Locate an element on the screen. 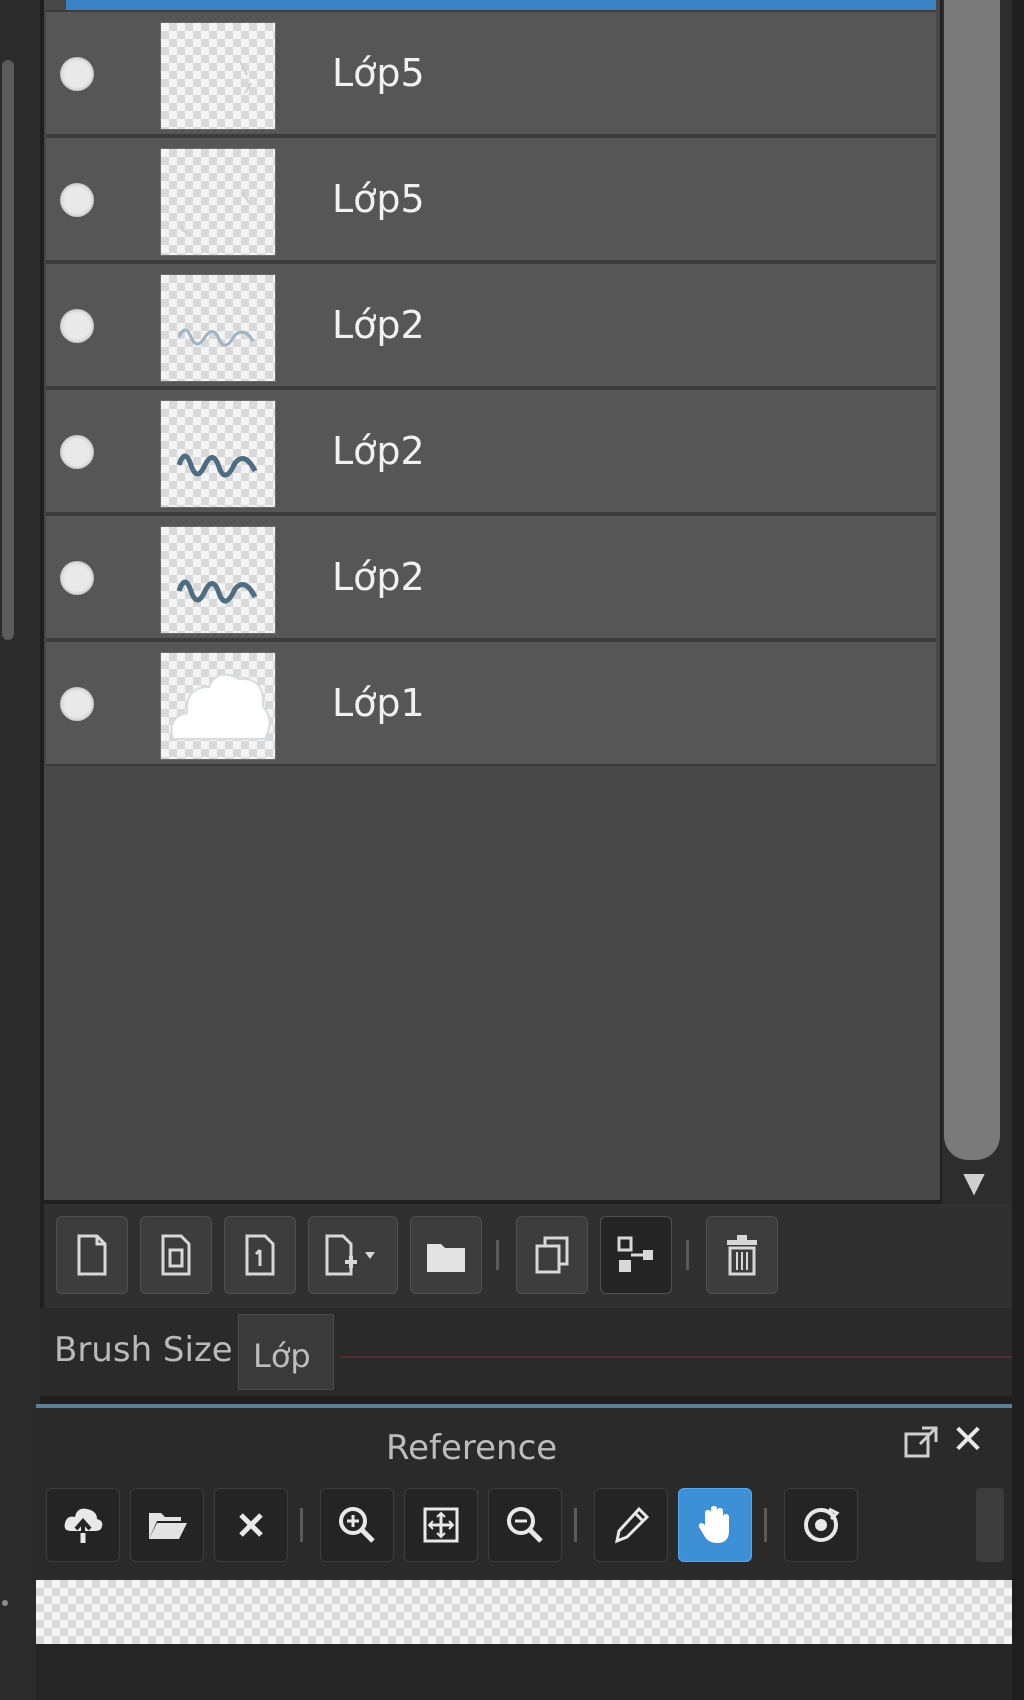  fit-to-view-button is located at coordinates (441, 1525).